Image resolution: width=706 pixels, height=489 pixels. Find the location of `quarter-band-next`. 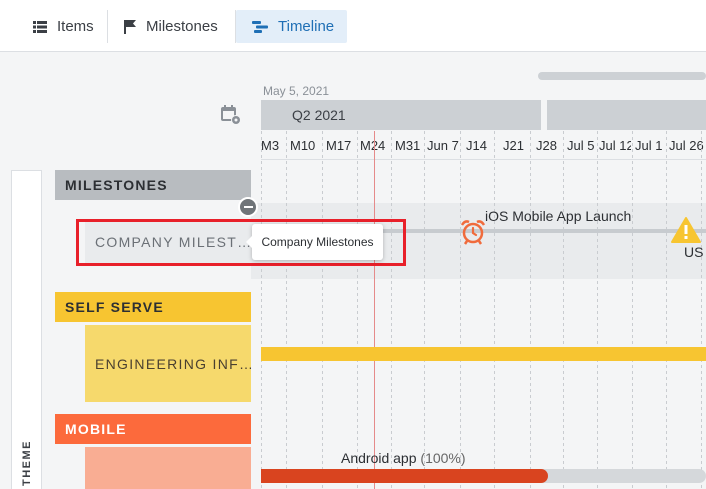

quarter-band-next is located at coordinates (626, 115).